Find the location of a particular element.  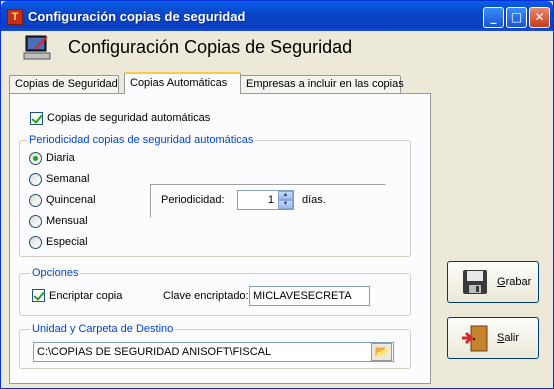

exit-button: Salir is located at coordinates (493, 338).